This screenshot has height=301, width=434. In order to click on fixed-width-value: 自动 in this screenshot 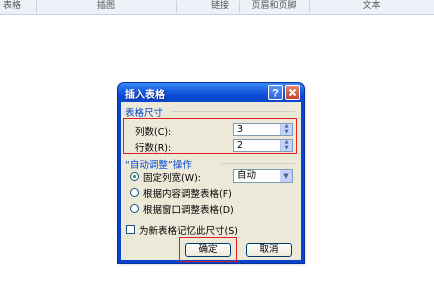, I will do `click(247, 175)`.